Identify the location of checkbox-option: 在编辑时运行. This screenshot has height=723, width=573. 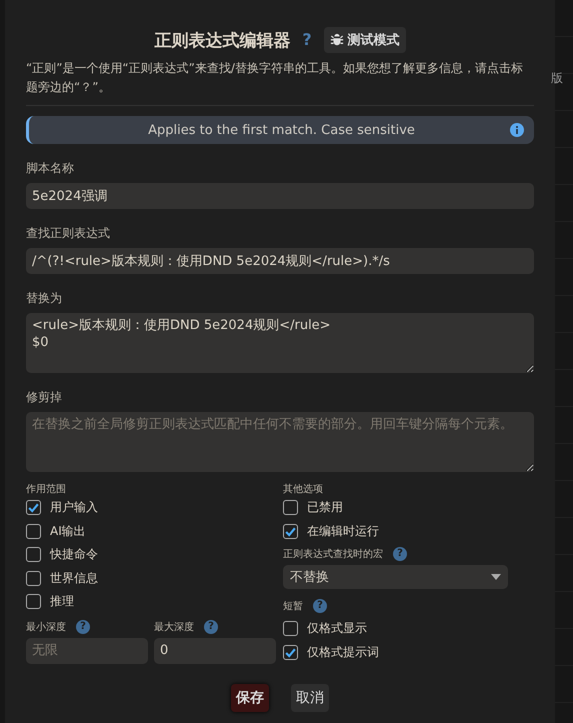
(403, 531).